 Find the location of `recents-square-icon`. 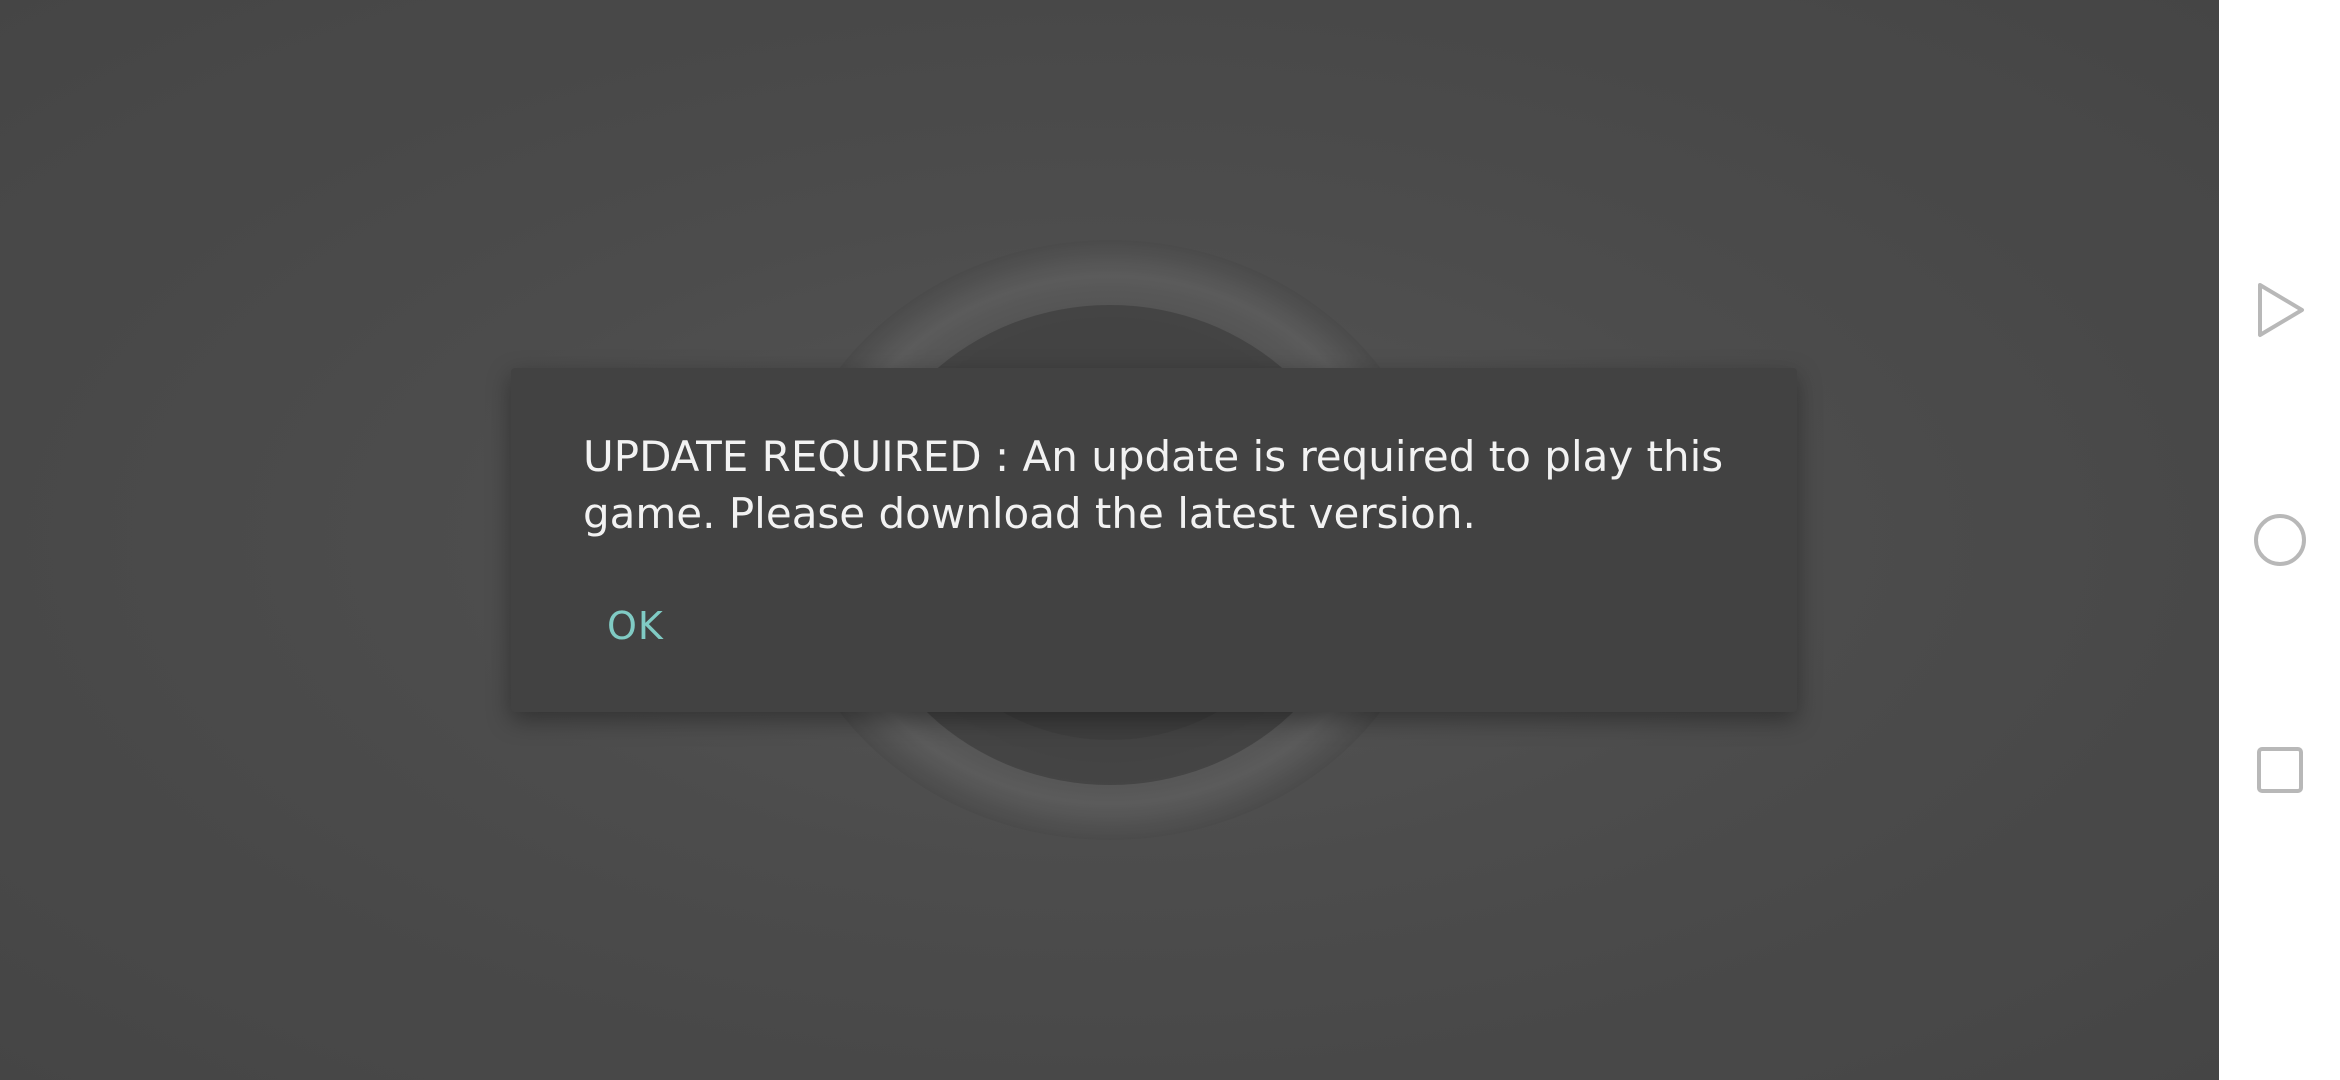

recents-square-icon is located at coordinates (2280, 770).